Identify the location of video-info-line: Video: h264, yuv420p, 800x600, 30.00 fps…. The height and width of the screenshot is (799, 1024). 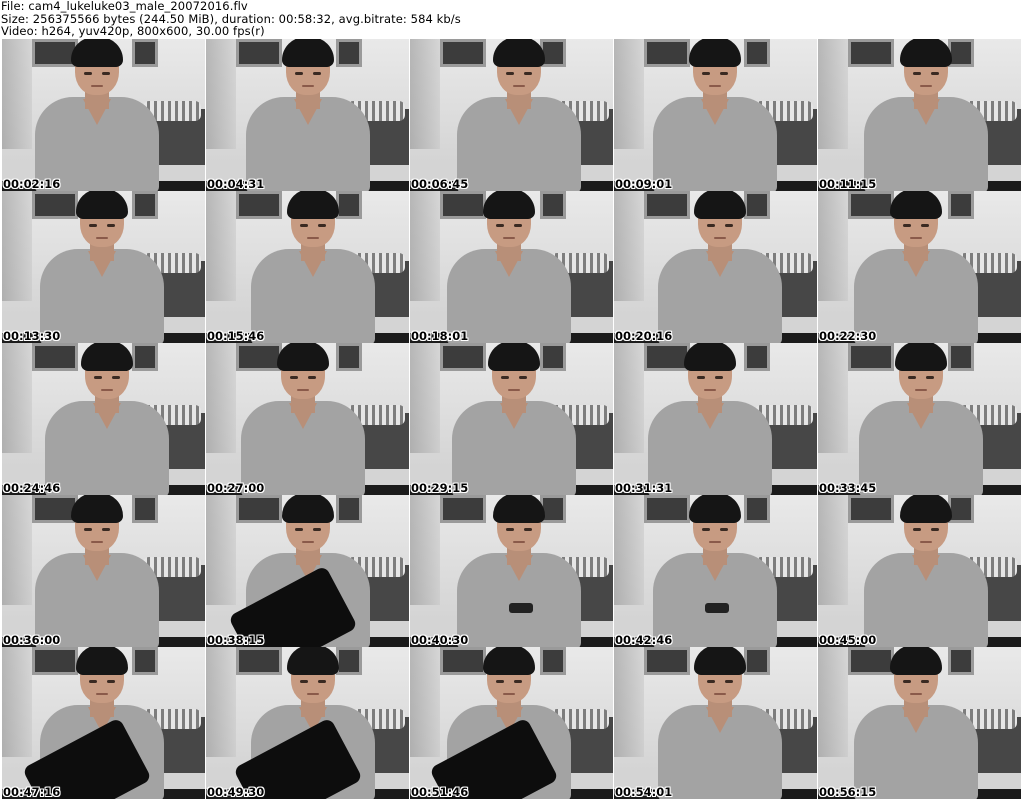
(133, 31).